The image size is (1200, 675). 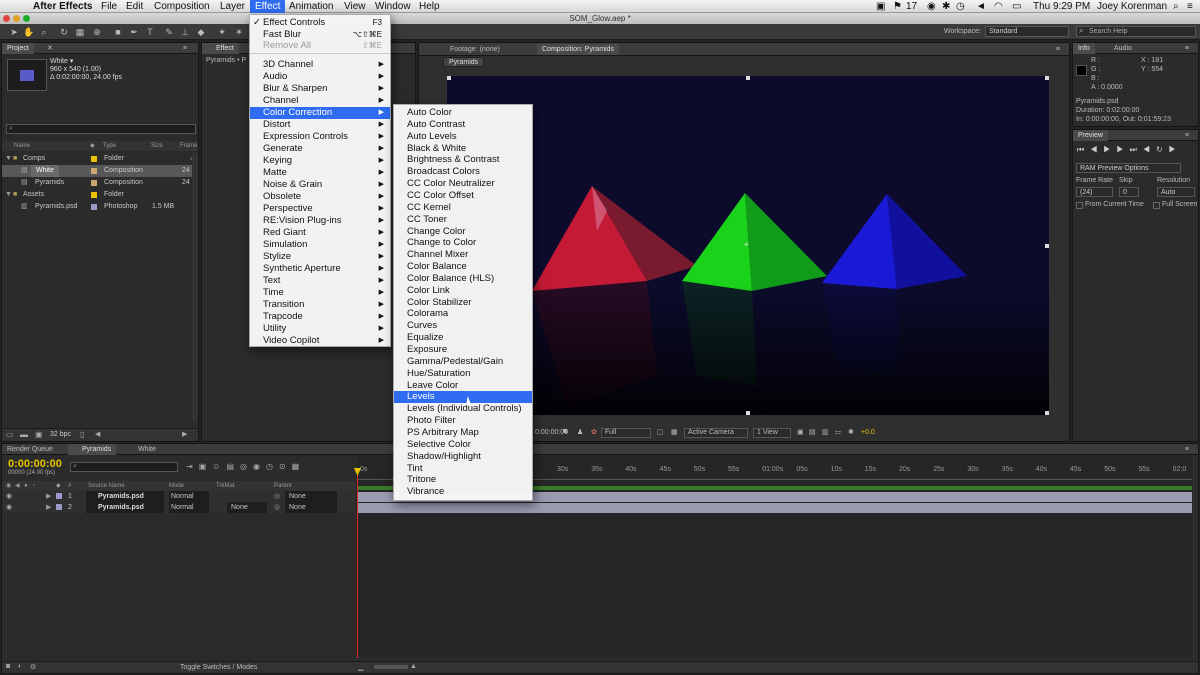 What do you see at coordinates (320, 209) in the screenshot?
I see `effect-menu-item: Perspective ▶` at bounding box center [320, 209].